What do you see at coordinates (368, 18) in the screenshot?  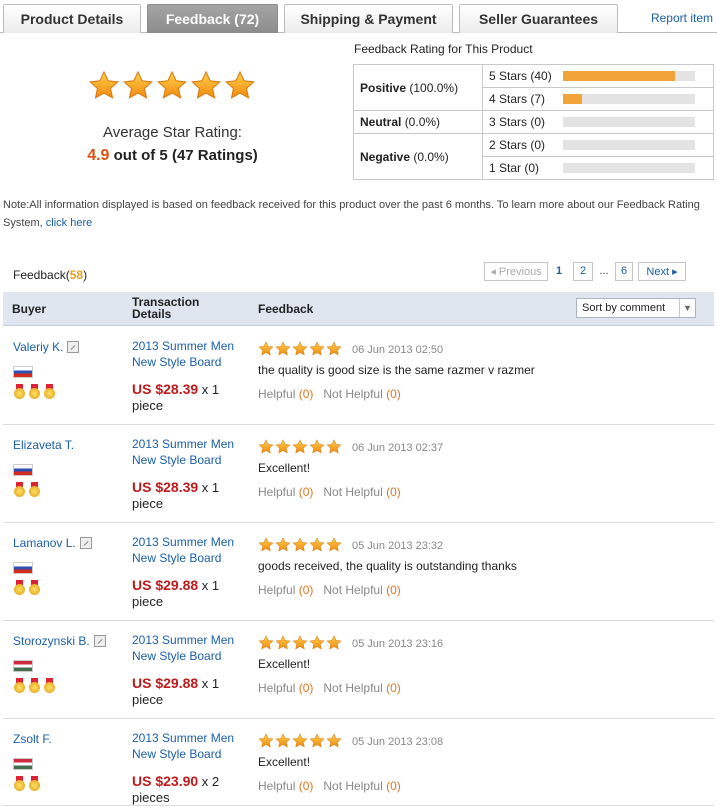 I see `tab-shipping-payment: Shipping & Payment` at bounding box center [368, 18].